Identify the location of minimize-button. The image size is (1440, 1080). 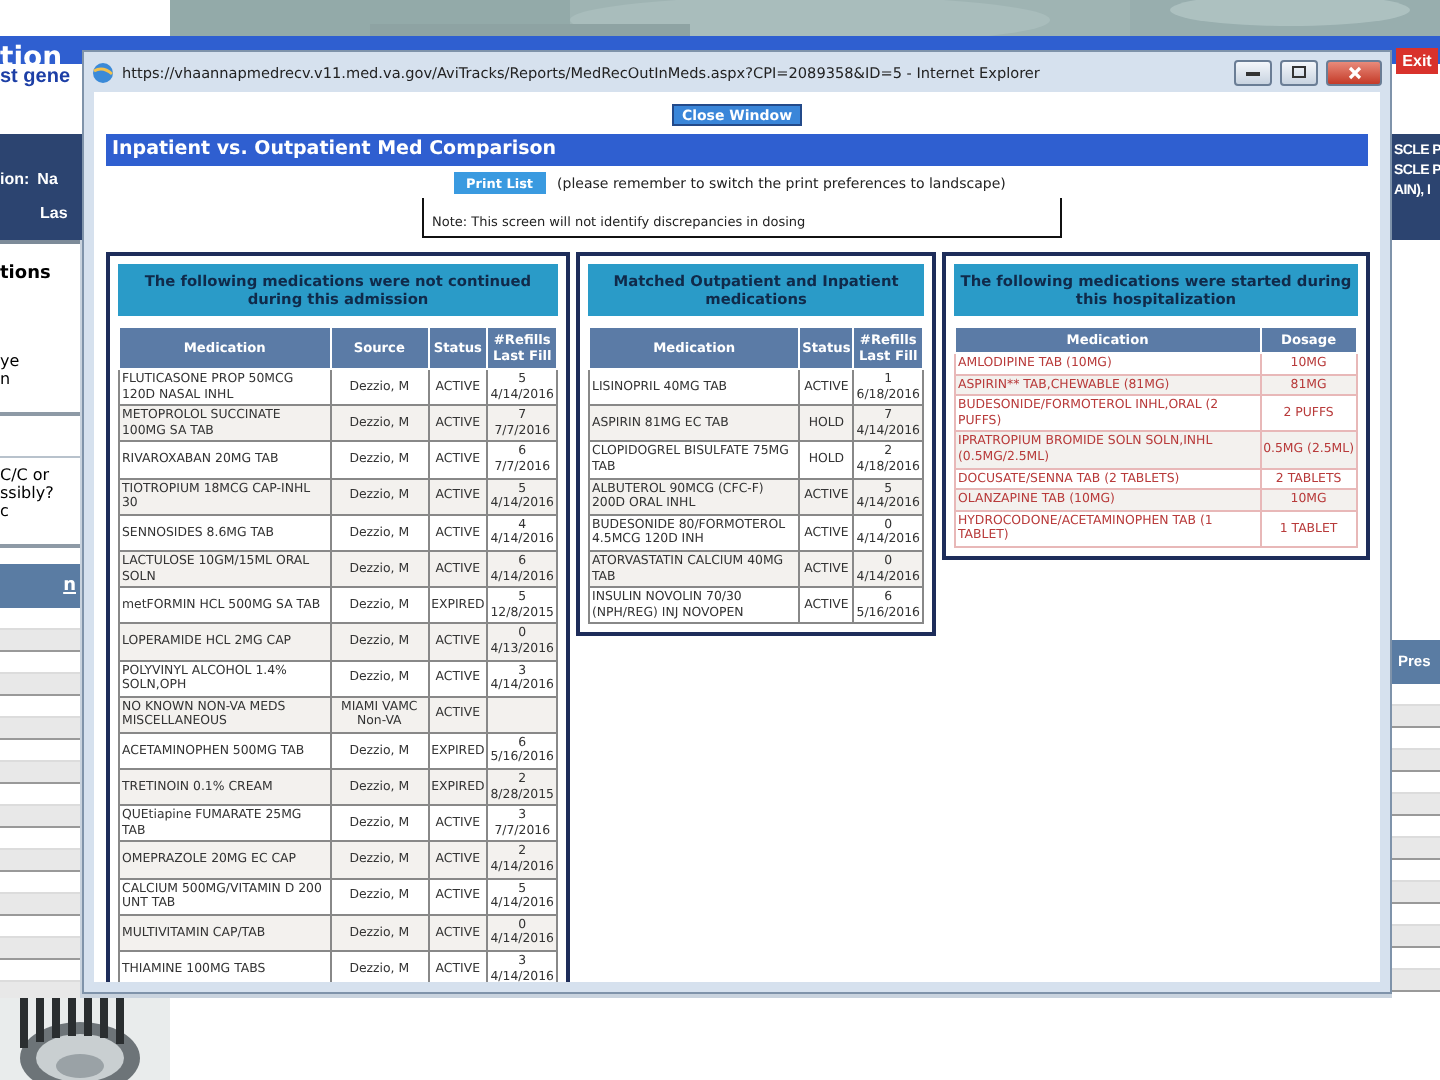
(1253, 72).